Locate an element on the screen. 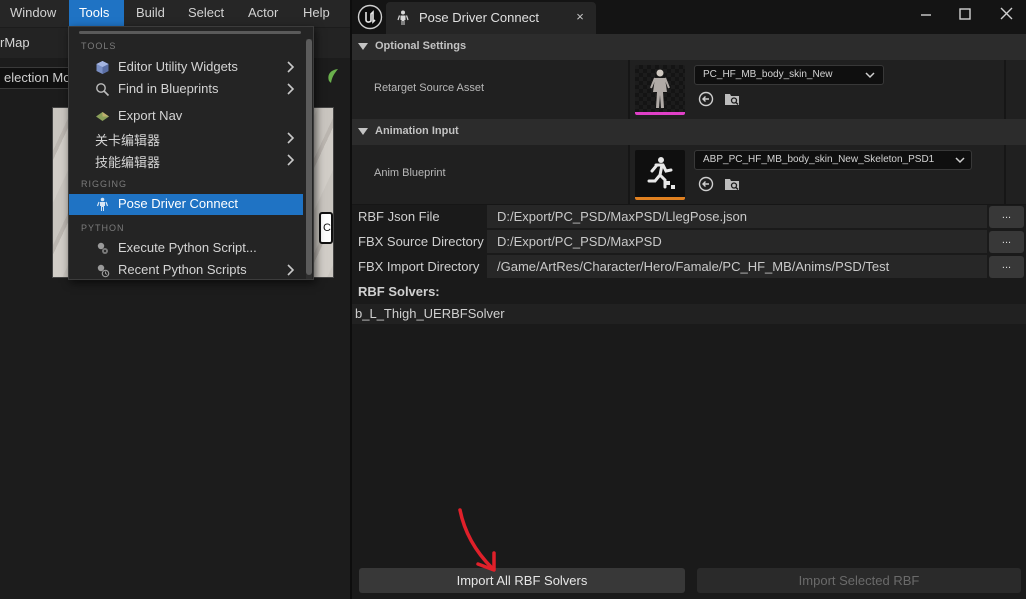 The height and width of the screenshot is (599, 1026). tab-title: Pose Driver Connect is located at coordinates (479, 17).